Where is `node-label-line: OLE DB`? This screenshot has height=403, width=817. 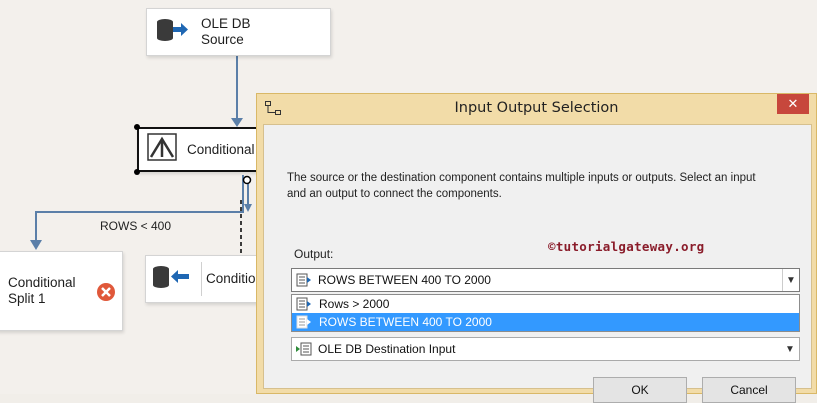
node-label-line: OLE DB is located at coordinates (226, 23).